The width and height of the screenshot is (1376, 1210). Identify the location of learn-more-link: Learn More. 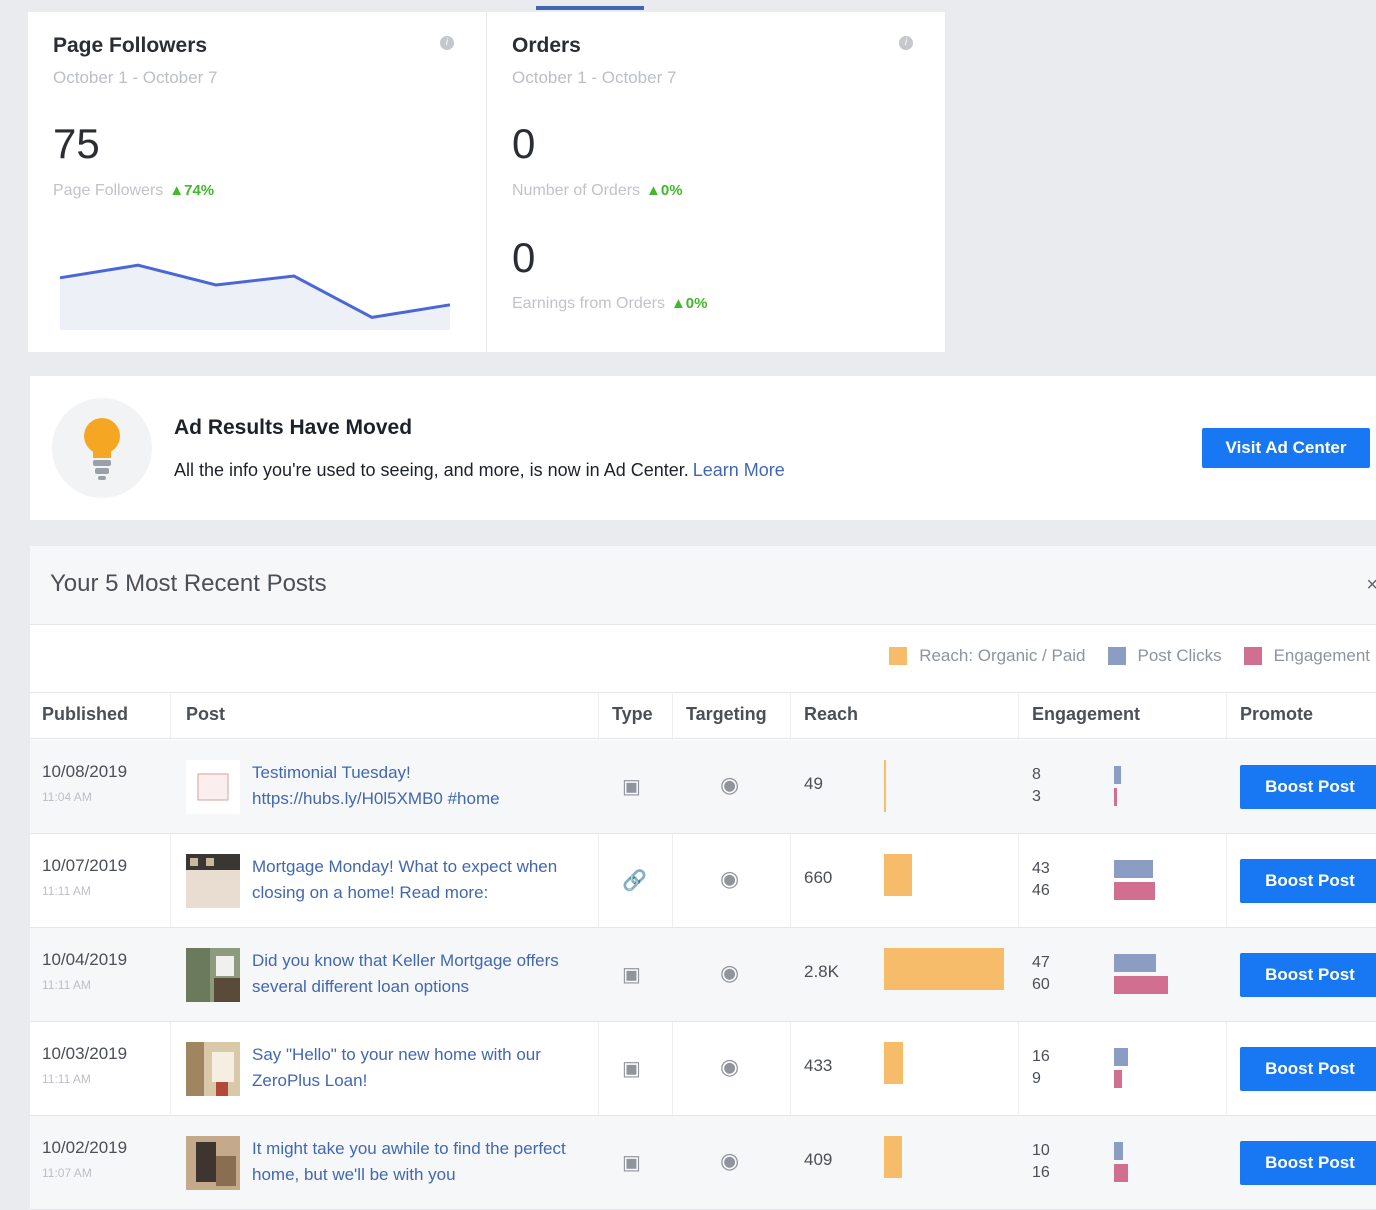
(739, 470).